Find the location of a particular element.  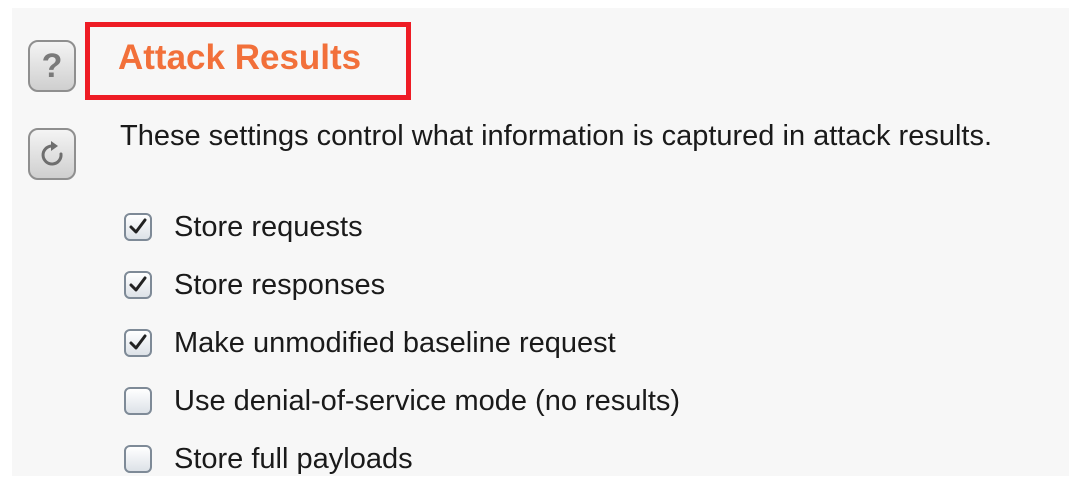

reset-defaults-button is located at coordinates (52, 154).